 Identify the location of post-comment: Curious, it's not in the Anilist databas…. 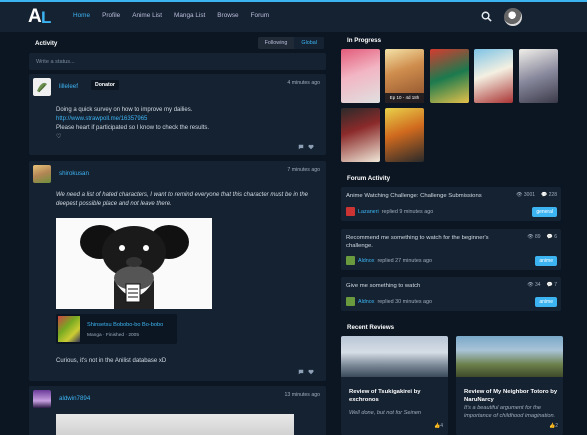
(111, 361).